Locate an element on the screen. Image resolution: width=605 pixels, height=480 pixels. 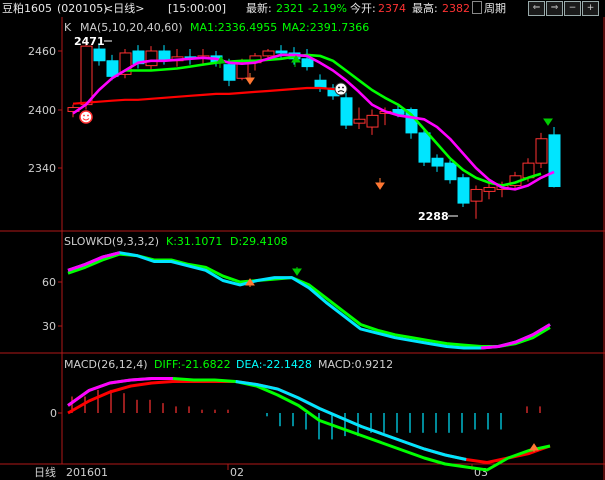
sell-signal-icon is located at coordinates (548, 122).